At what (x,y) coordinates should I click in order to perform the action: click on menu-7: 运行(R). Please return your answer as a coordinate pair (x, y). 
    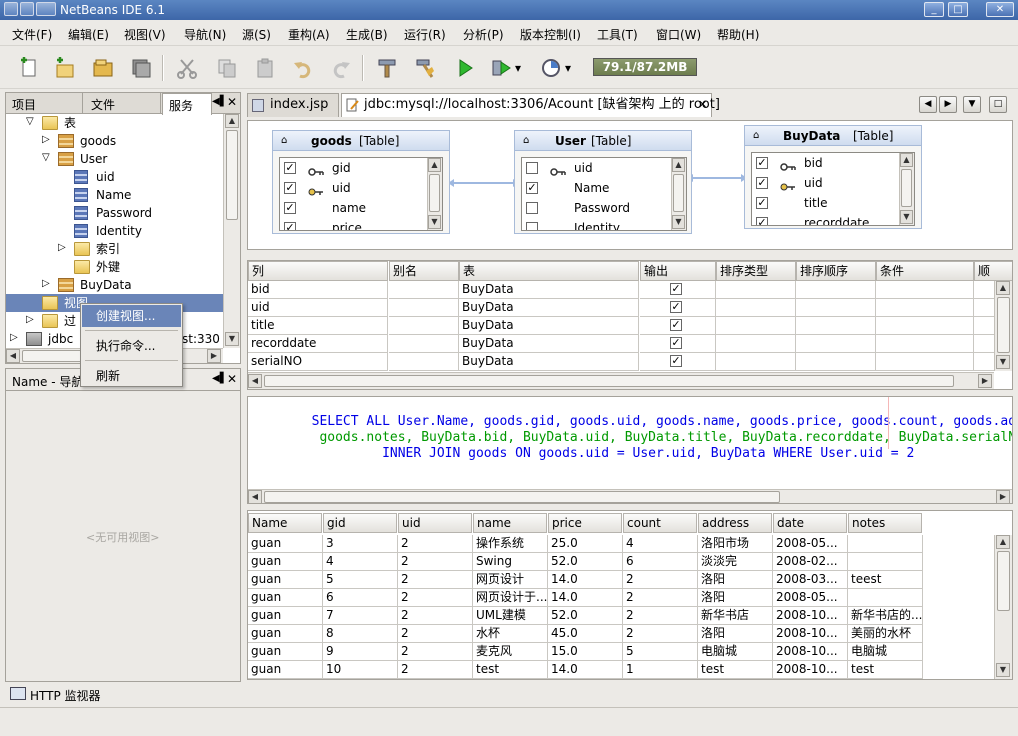
    Looking at the image, I should click on (425, 34).